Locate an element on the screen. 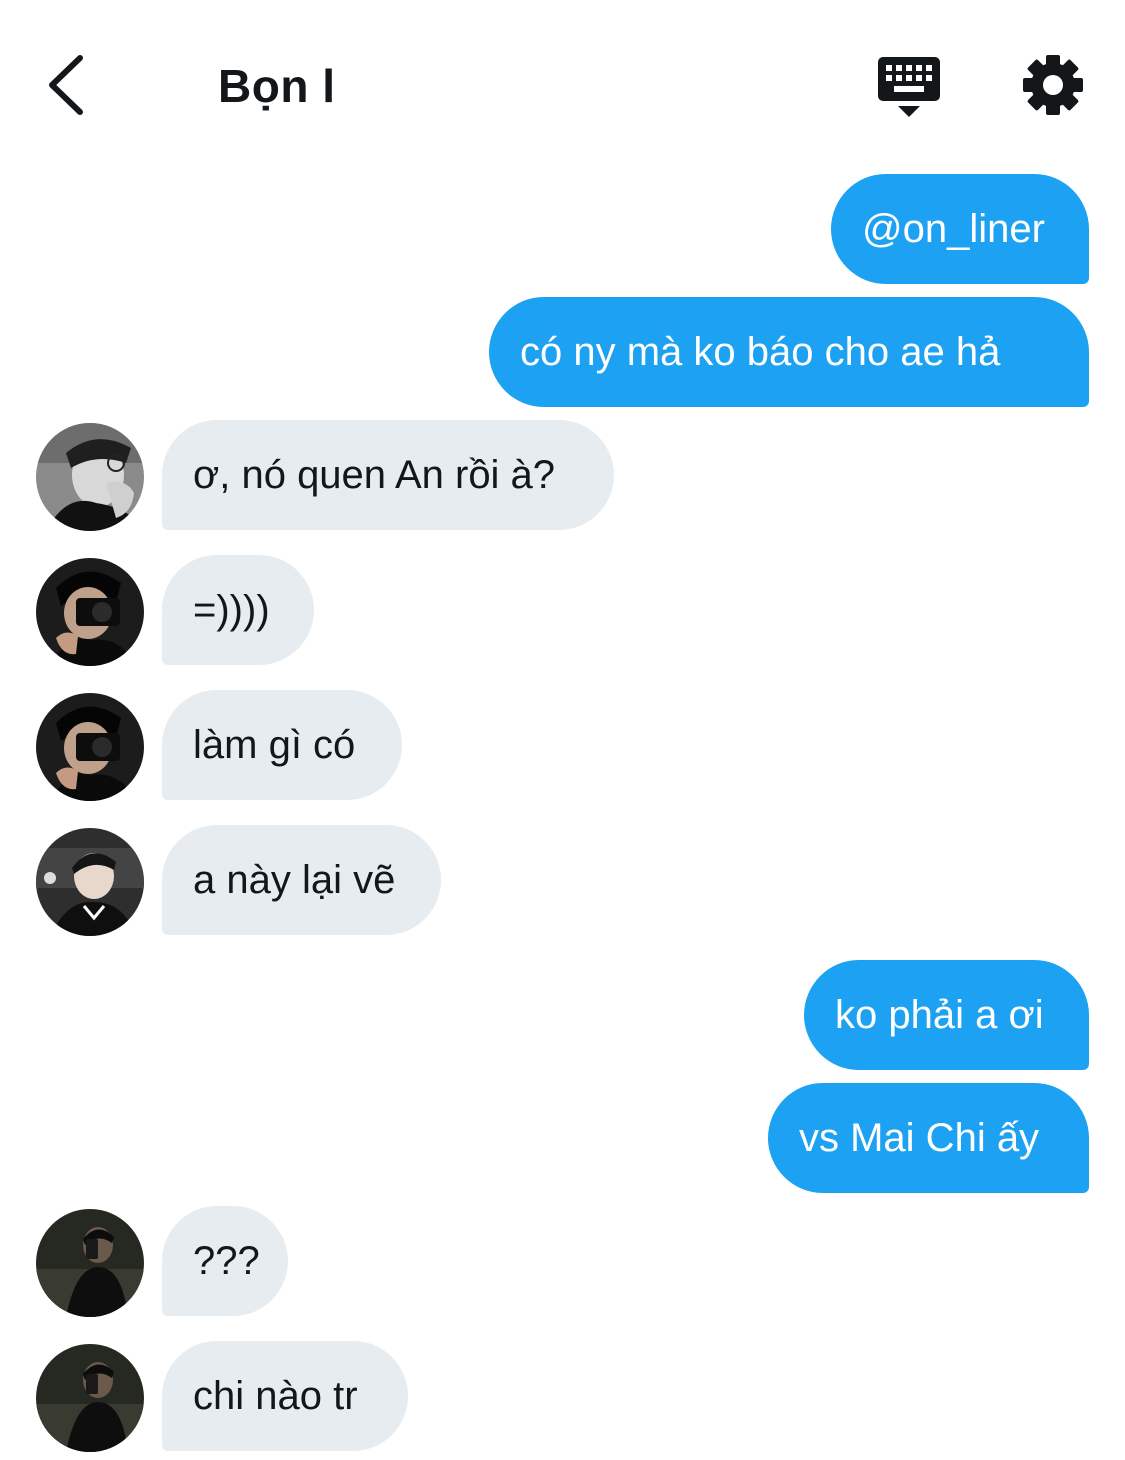 The width and height of the screenshot is (1125, 1460). message-bubble-incoming: làm gì có is located at coordinates (282, 745).